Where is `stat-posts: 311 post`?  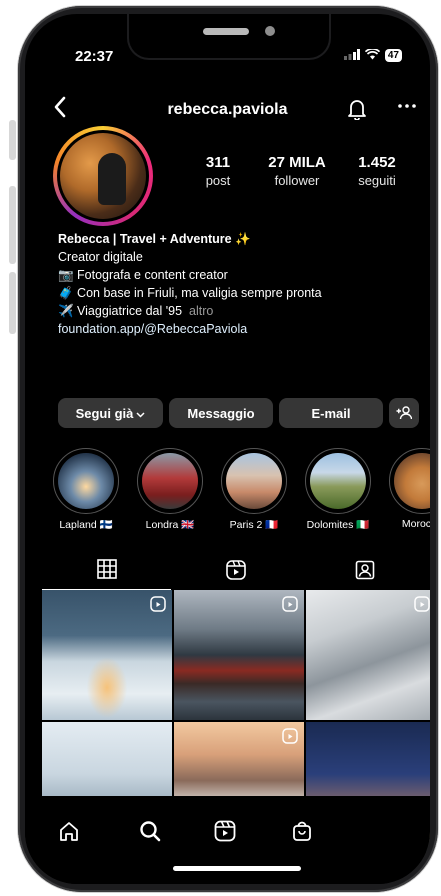
stat-posts: 311 post is located at coordinates (218, 171).